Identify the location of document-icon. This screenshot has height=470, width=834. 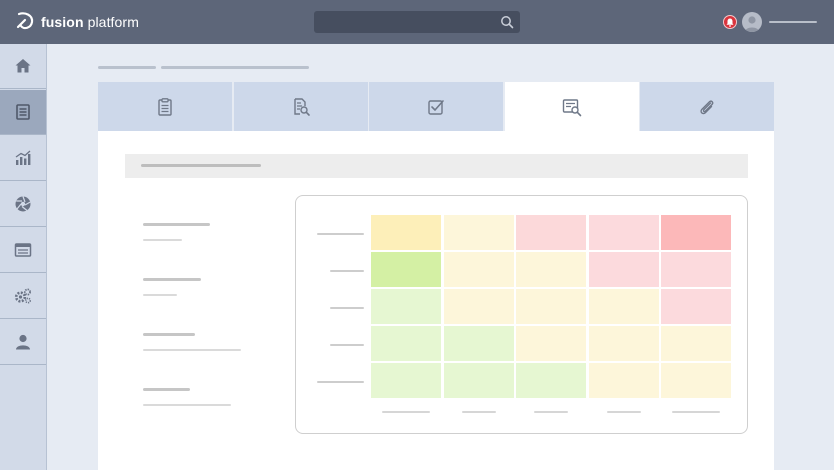
(23, 112).